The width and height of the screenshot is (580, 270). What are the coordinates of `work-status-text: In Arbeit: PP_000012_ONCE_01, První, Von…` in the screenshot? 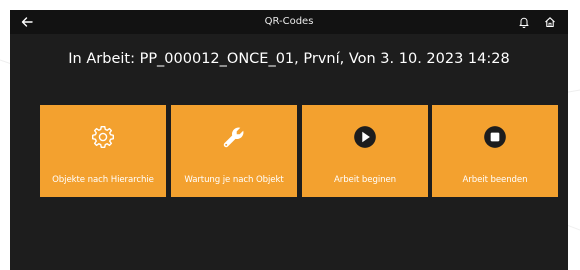 It's located at (289, 59).